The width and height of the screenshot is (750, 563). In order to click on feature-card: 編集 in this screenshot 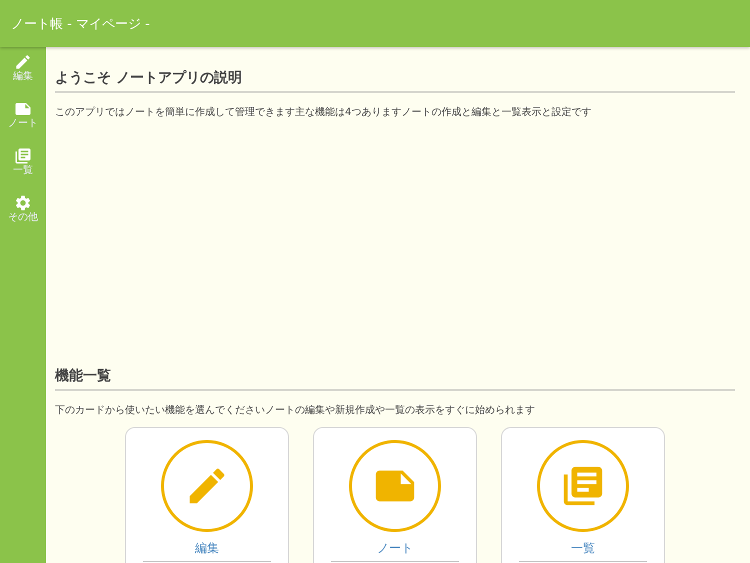, I will do `click(207, 495)`.